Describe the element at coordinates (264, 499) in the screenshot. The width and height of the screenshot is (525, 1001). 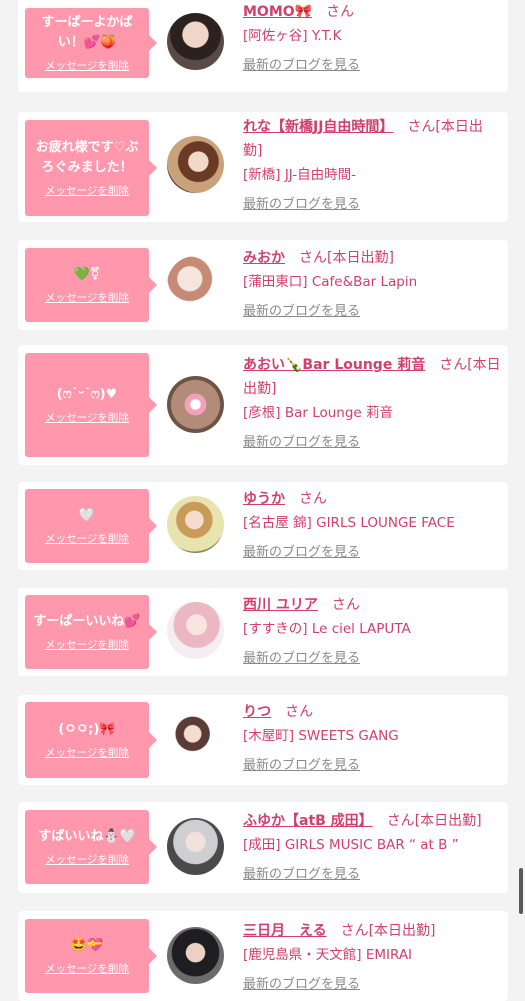
I see `profile-name-link: ゆうか` at that location.